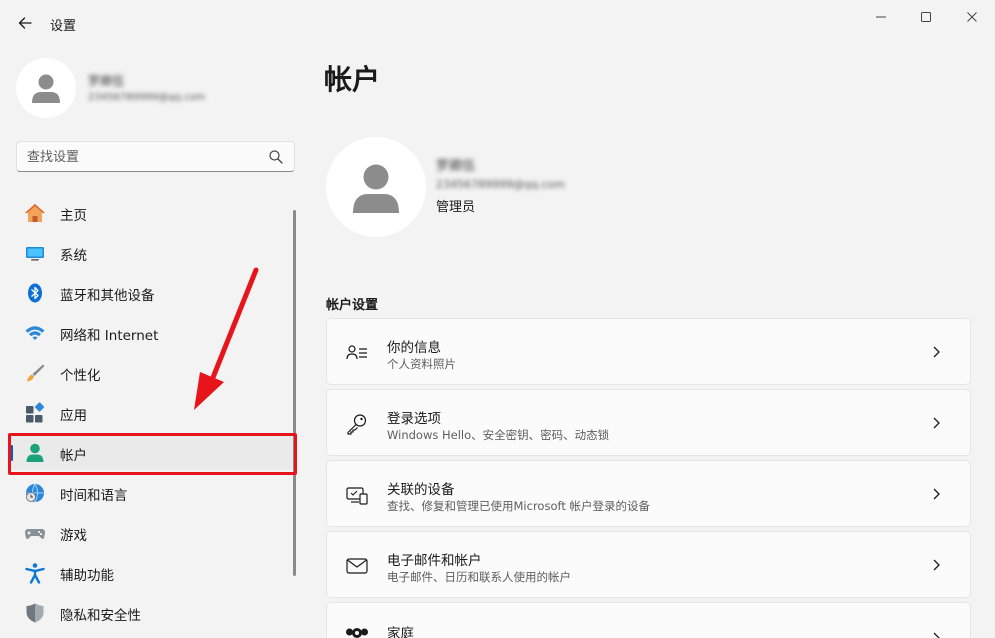  I want to click on search-box, so click(155, 156).